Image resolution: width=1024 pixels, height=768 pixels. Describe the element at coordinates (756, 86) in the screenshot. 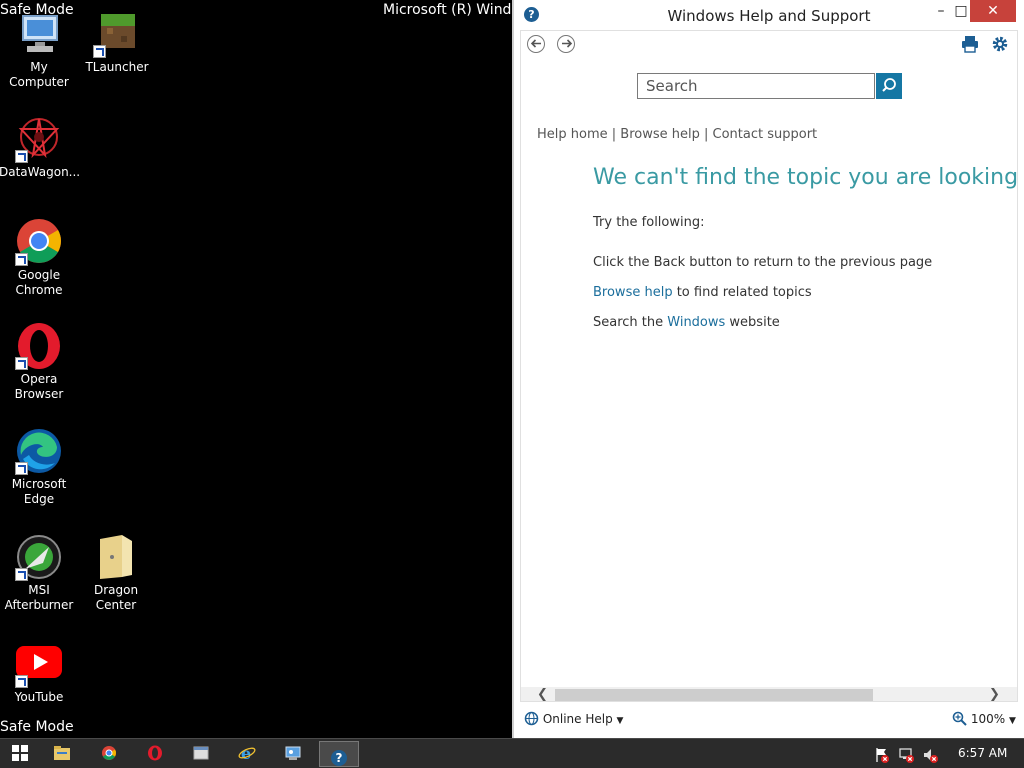

I see `search-input` at that location.